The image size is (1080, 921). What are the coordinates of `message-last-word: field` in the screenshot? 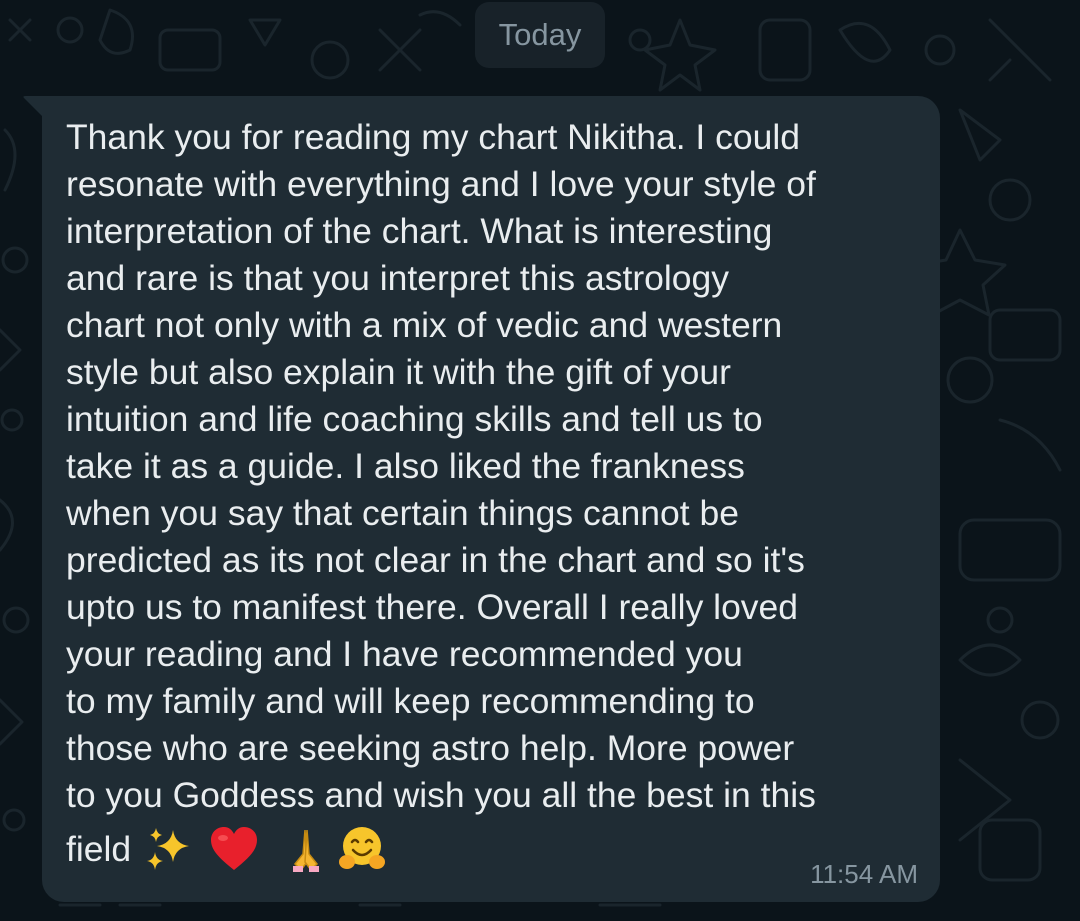 It's located at (99, 848).